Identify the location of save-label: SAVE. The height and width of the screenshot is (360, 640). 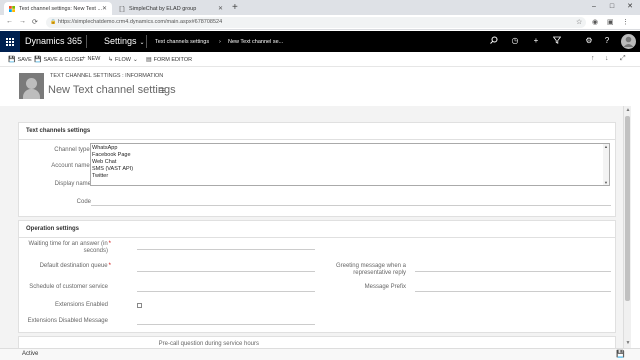
(24, 59).